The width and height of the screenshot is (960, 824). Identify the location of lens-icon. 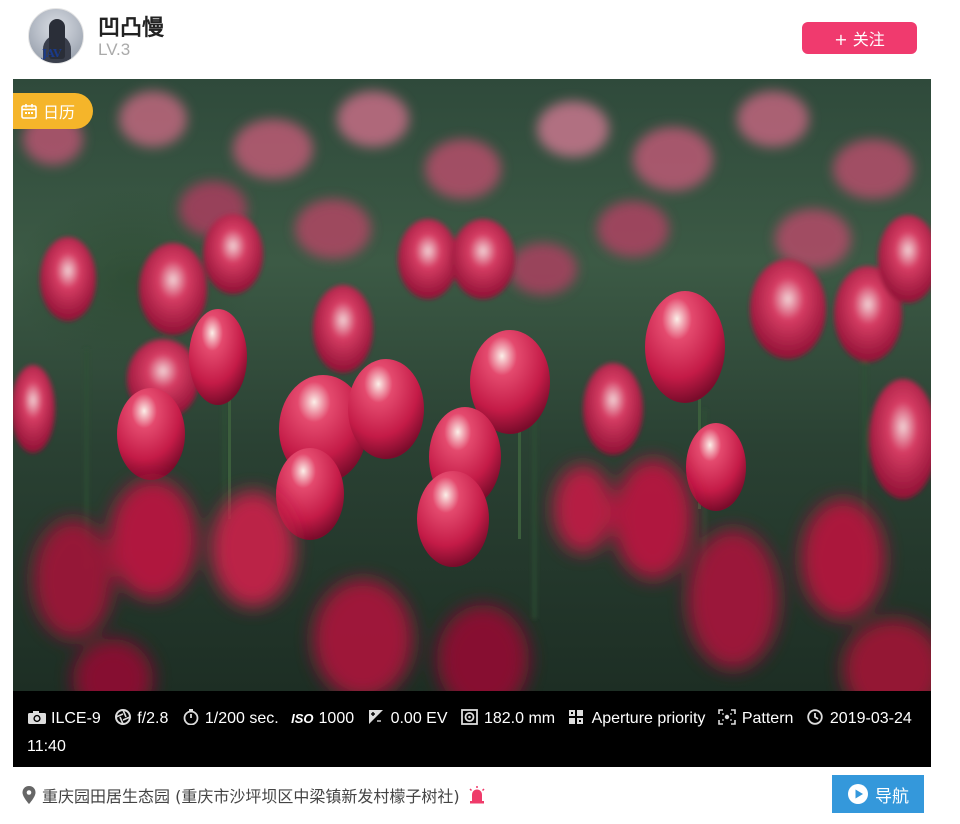
(469, 717).